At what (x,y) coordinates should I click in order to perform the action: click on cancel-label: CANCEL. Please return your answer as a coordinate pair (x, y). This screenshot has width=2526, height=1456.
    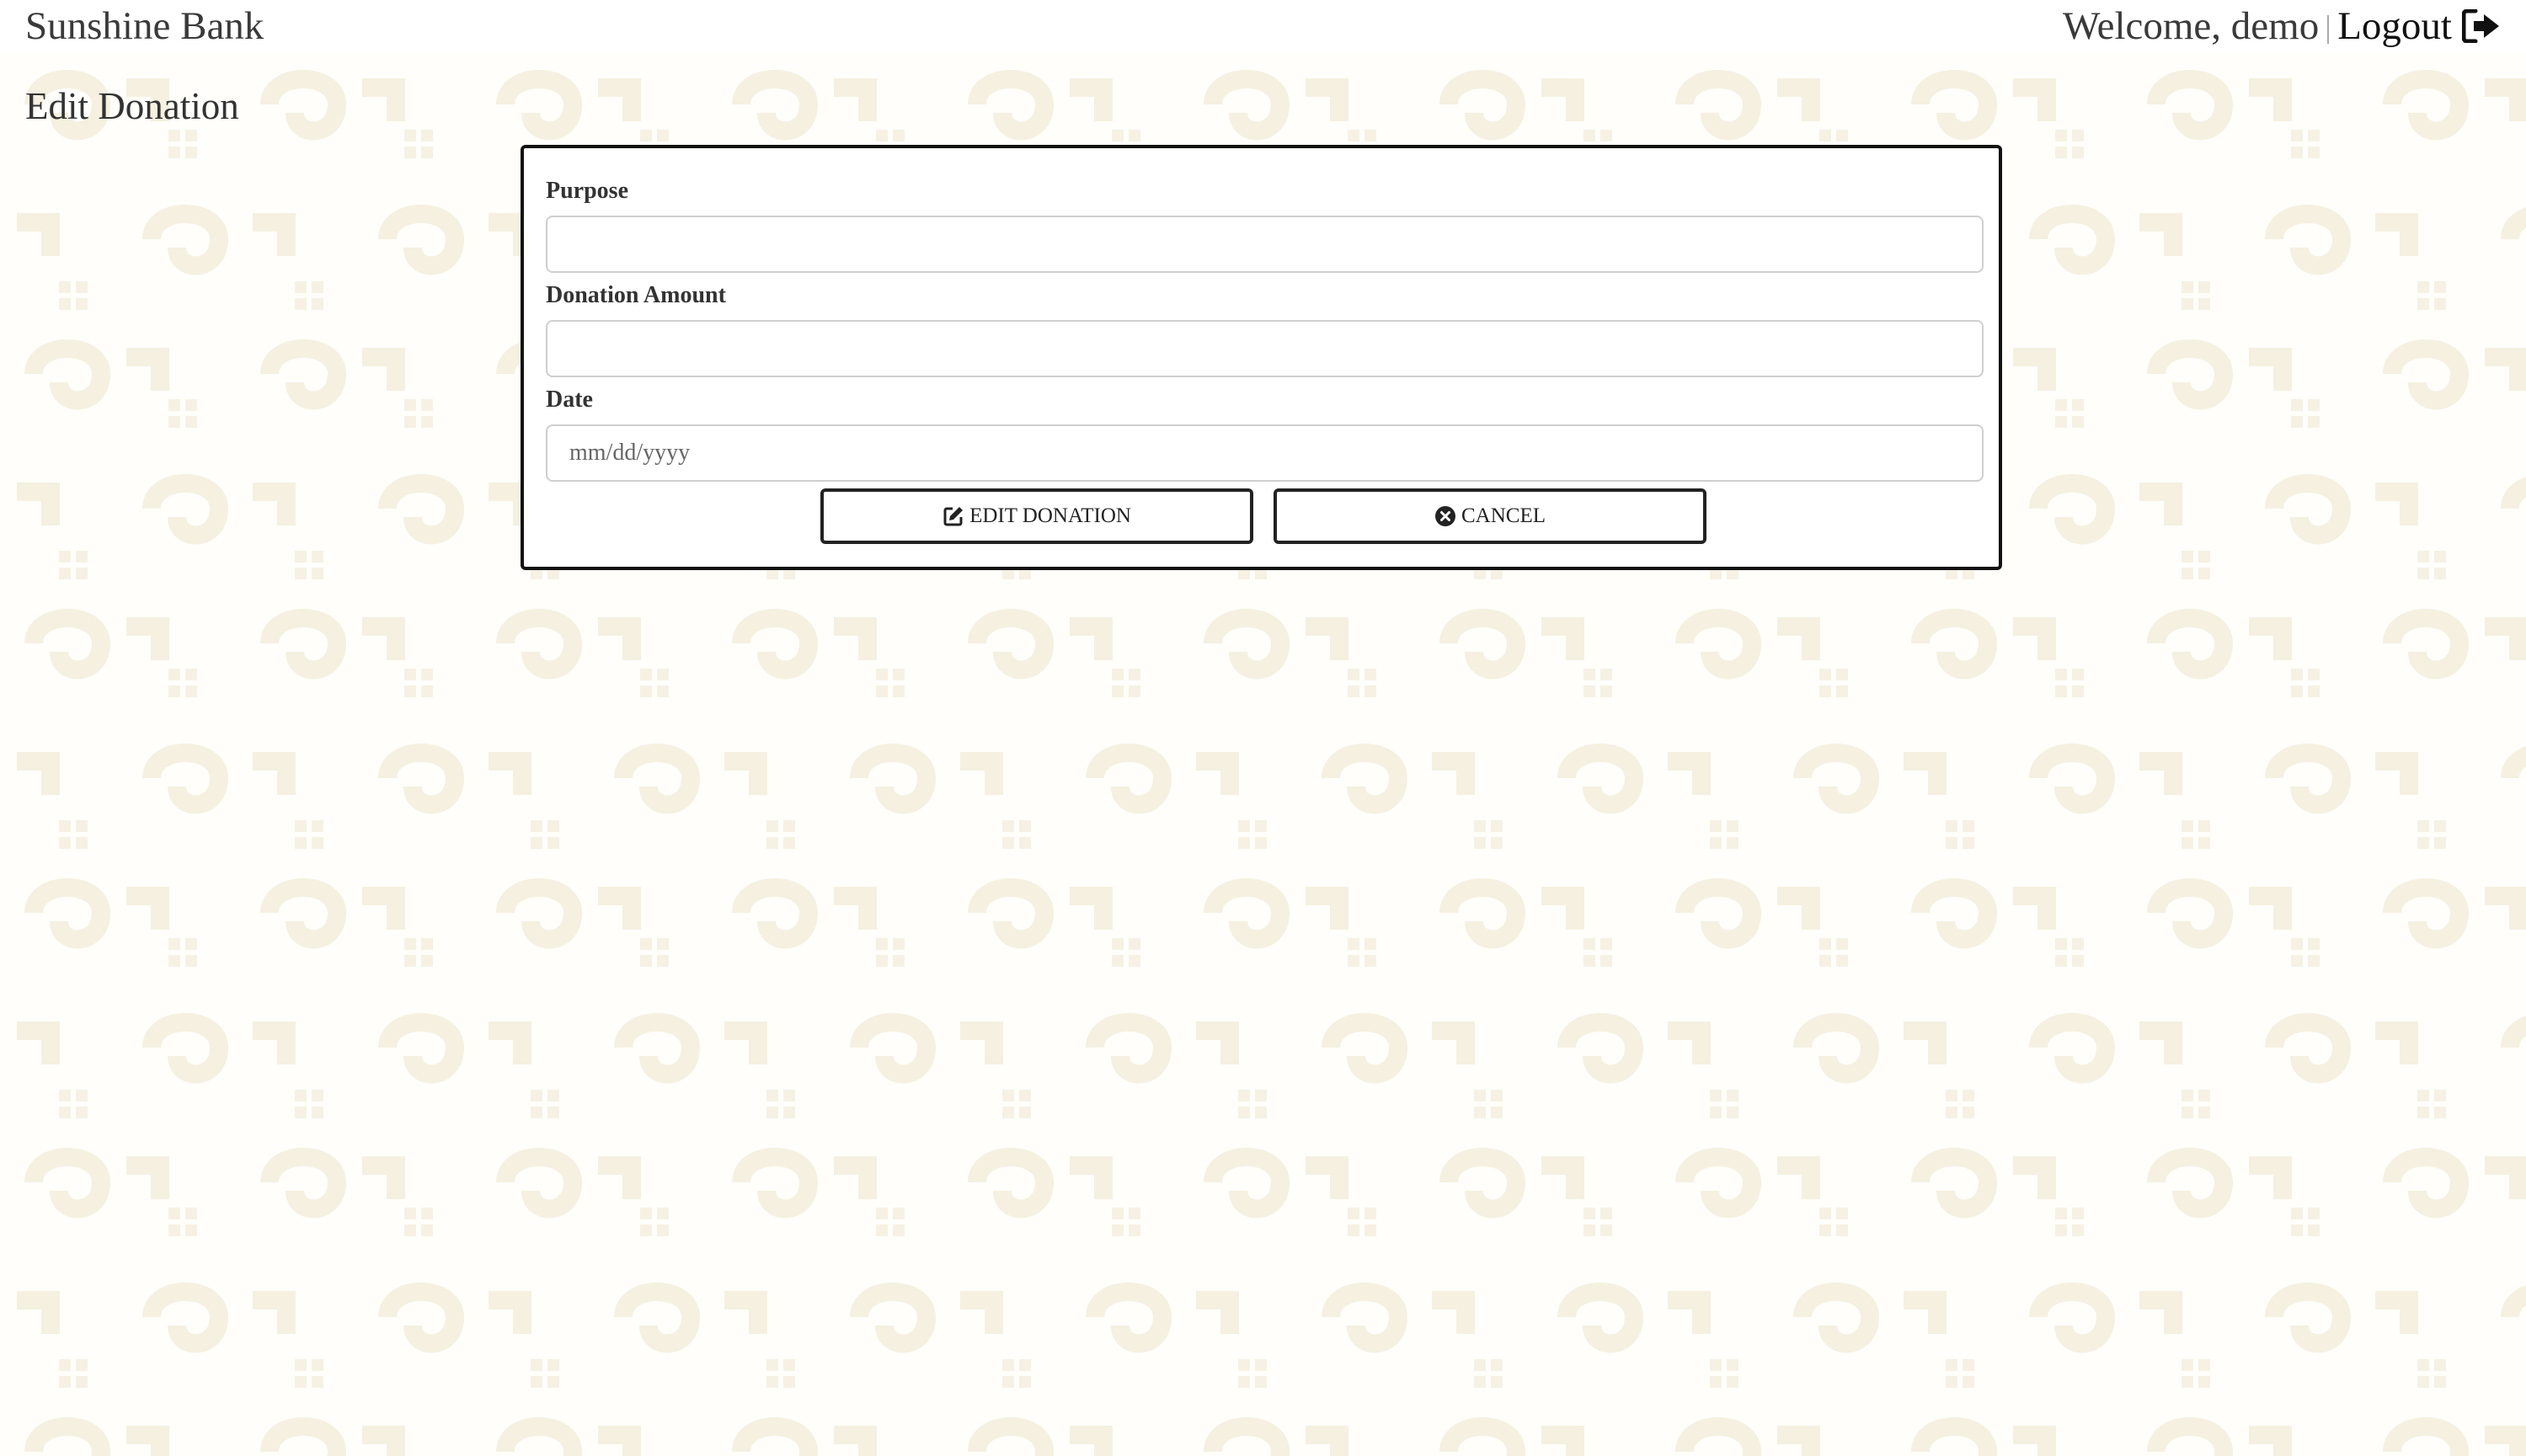
    Looking at the image, I should click on (1503, 515).